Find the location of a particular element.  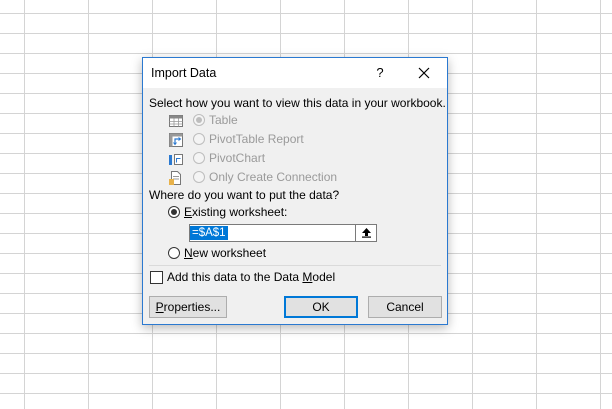

location-prompt: Where do you want to put the data? is located at coordinates (244, 195).